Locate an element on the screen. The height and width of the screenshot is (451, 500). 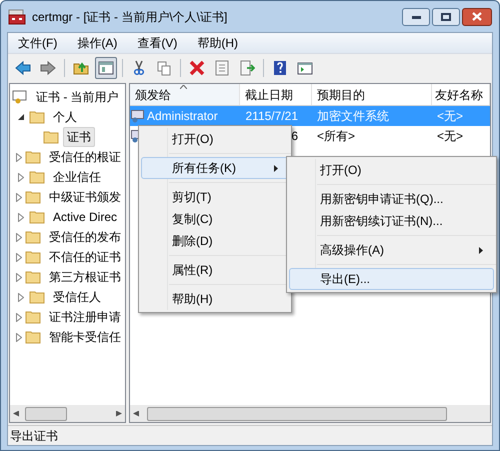
pane-toggle-icon is located at coordinates (106, 68).